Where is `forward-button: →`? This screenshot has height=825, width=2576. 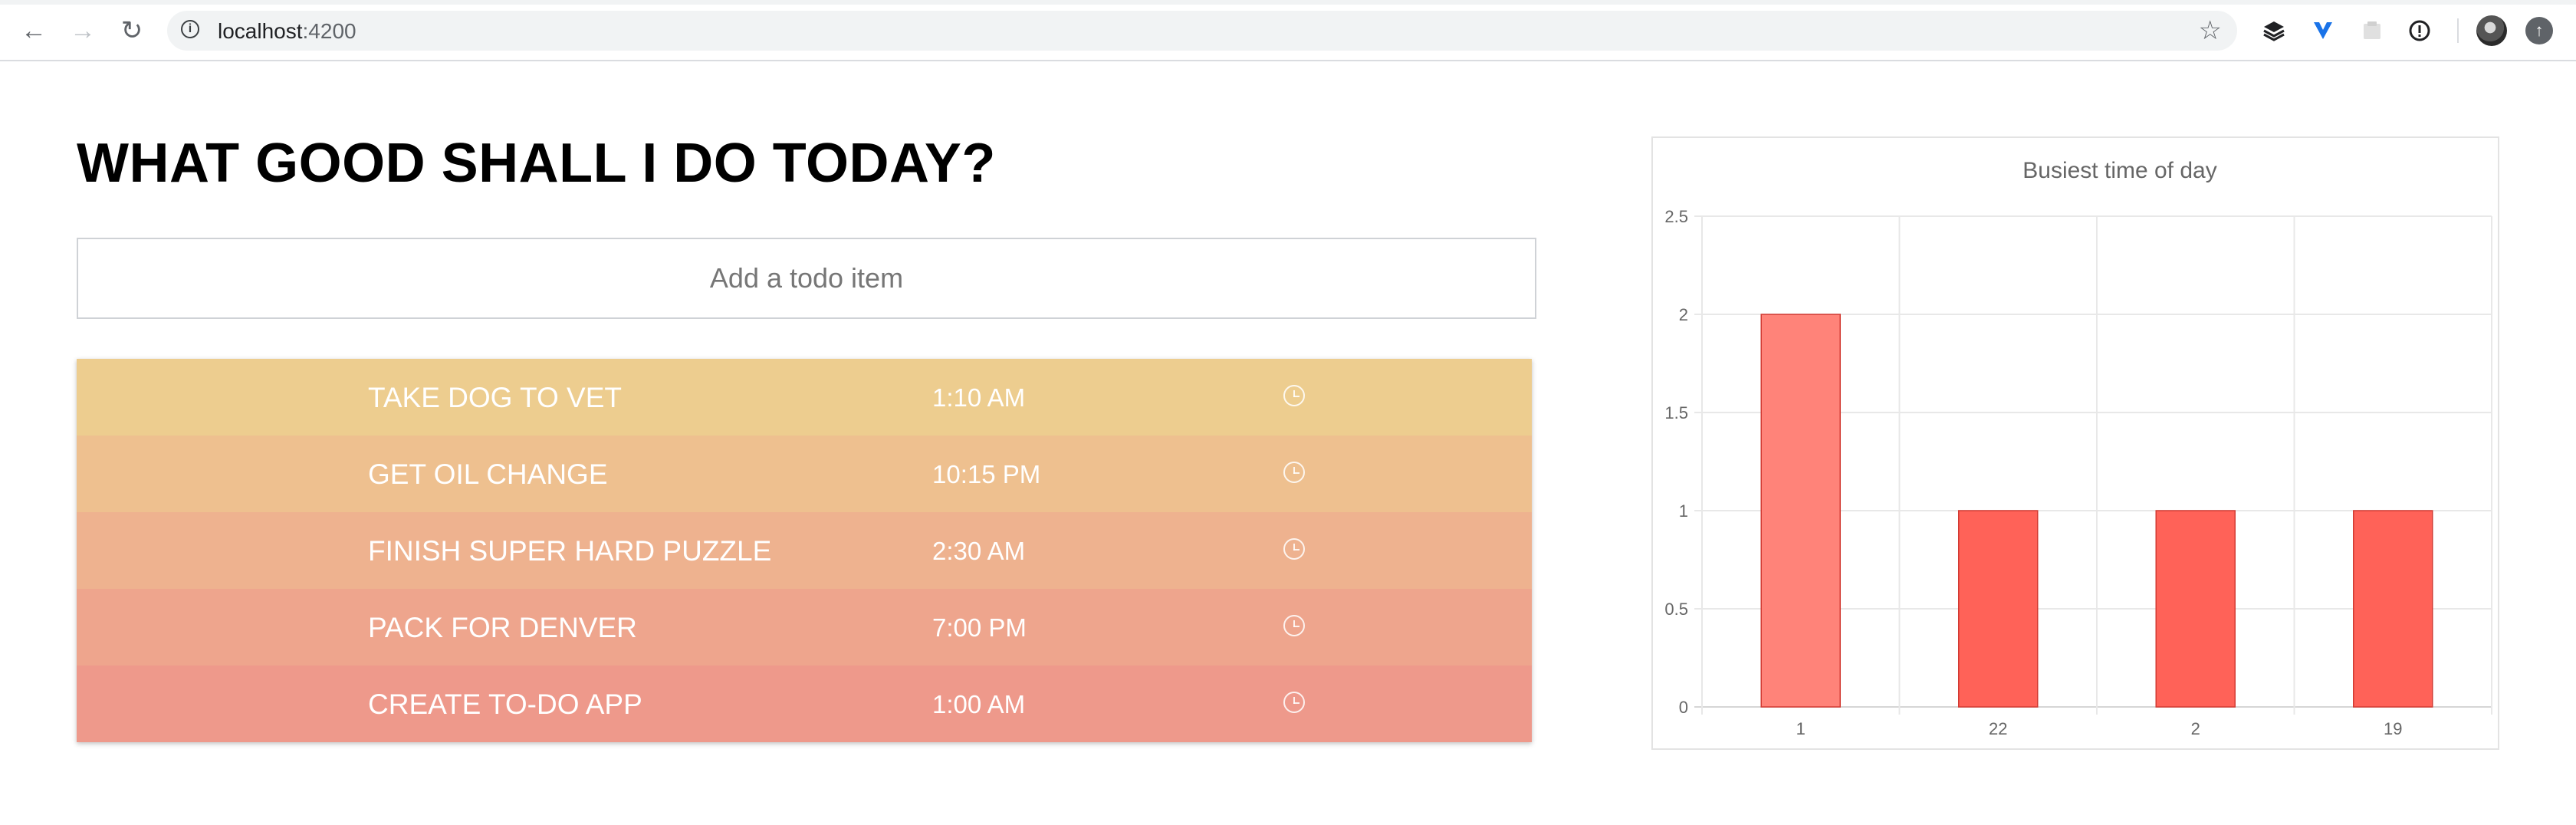
forward-button: → is located at coordinates (83, 30).